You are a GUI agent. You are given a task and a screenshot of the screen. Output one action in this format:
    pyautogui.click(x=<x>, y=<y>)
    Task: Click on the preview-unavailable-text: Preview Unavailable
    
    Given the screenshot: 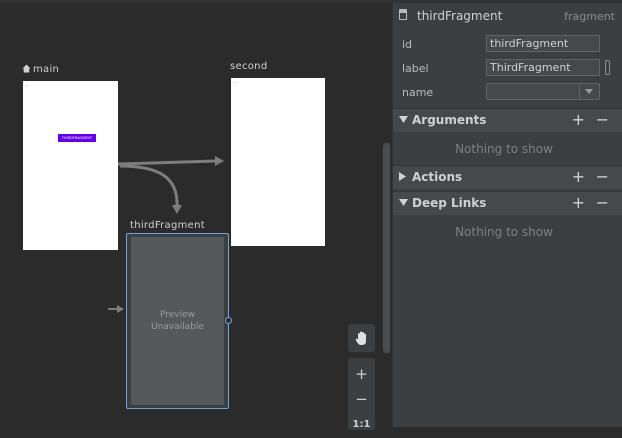 What is the action you would take?
    pyautogui.click(x=177, y=321)
    